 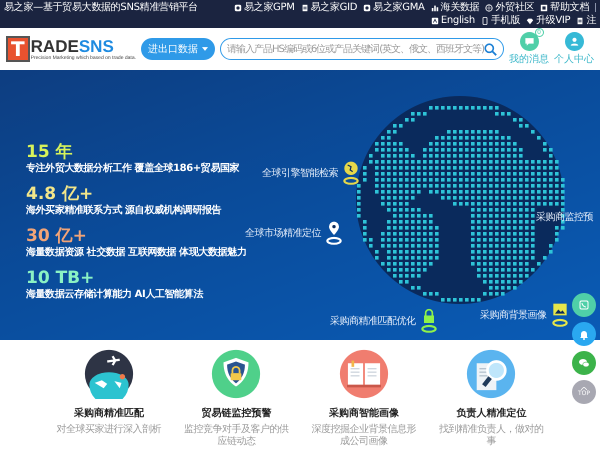 What do you see at coordinates (334, 232) in the screenshot?
I see `location-pin-icon` at bounding box center [334, 232].